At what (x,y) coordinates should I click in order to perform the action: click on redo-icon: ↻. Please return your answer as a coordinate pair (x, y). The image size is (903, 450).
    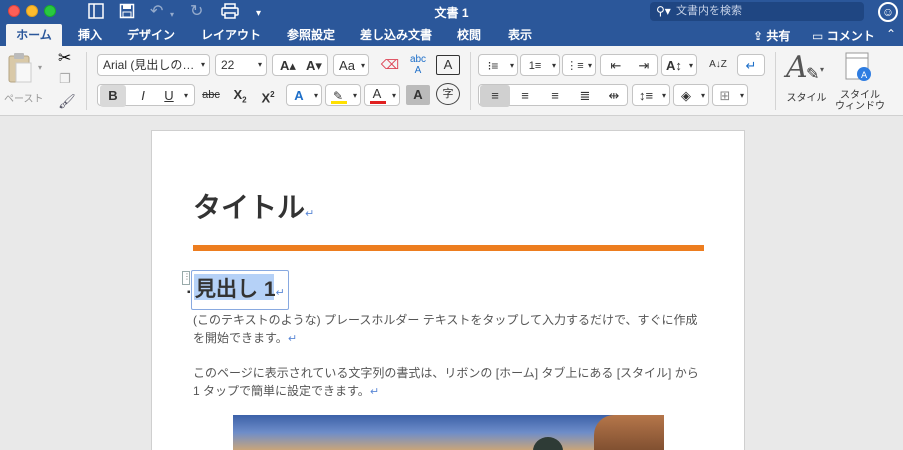
    Looking at the image, I should click on (196, 12).